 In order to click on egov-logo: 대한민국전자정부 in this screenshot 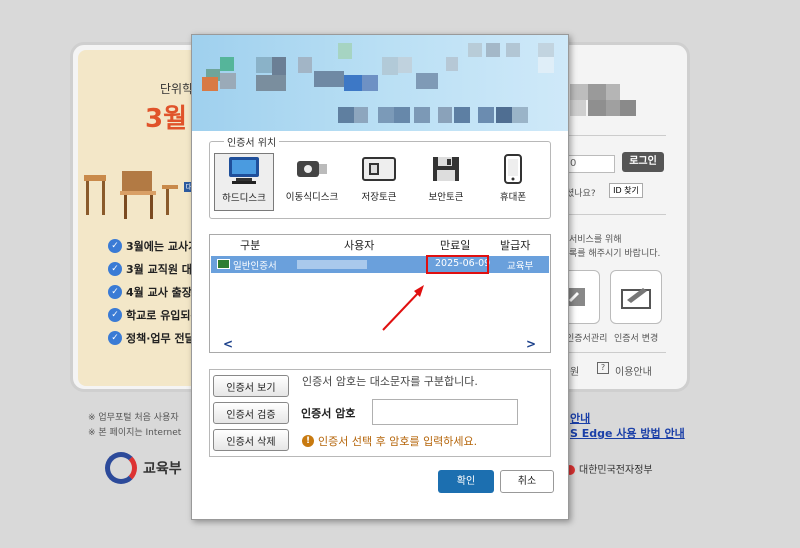, I will do `click(609, 468)`.